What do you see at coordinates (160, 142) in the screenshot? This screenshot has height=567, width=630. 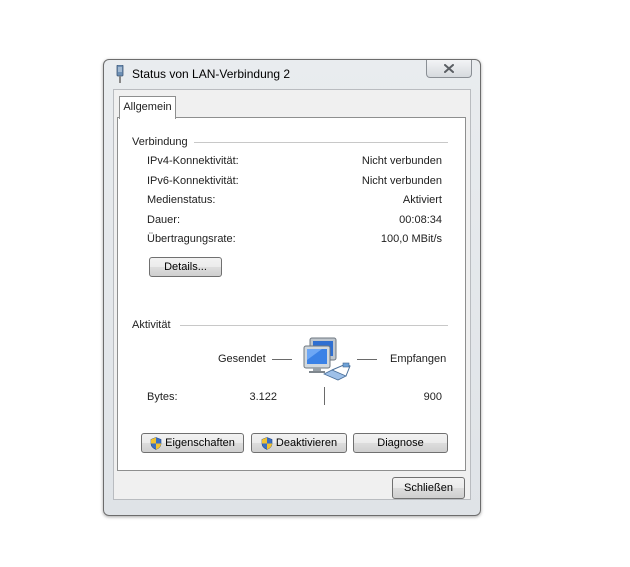 I see `connection-group-label: Verbindung` at bounding box center [160, 142].